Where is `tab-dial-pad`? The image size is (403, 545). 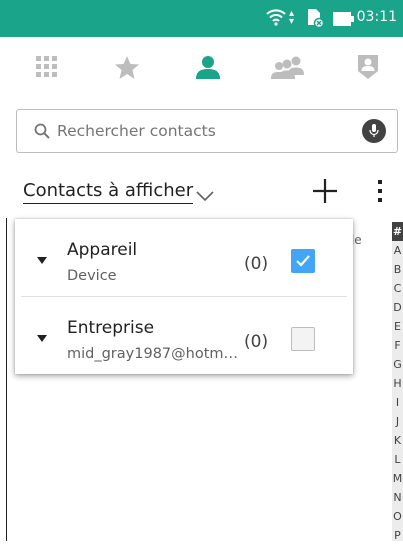 tab-dial-pad is located at coordinates (47, 67).